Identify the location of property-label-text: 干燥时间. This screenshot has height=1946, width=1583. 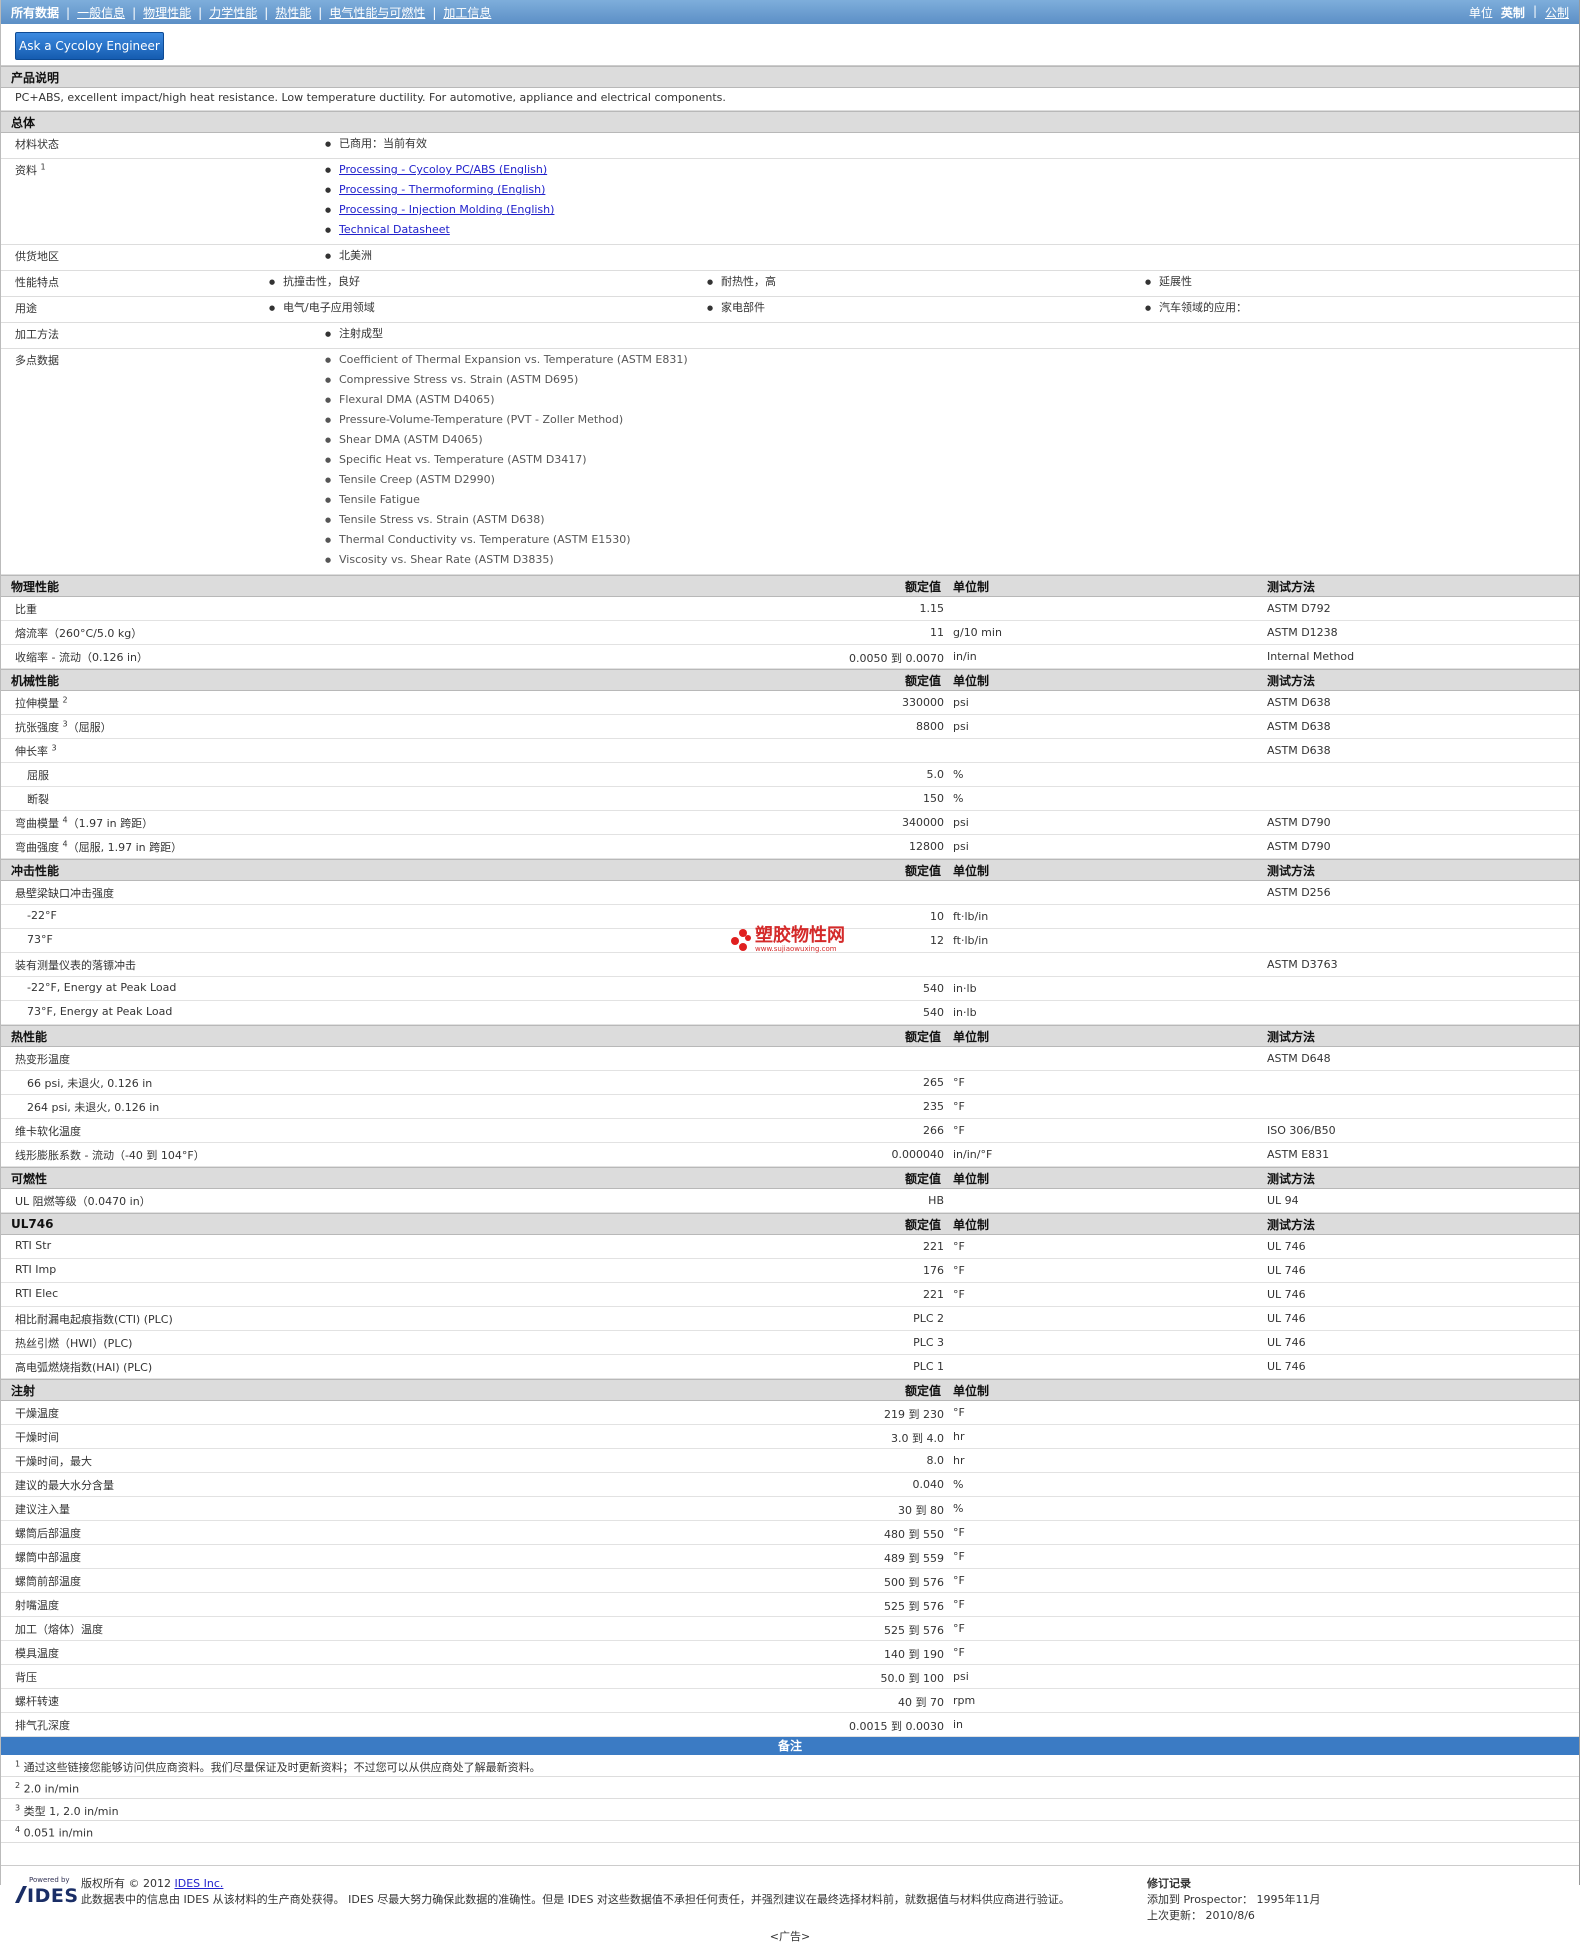
(37, 1437).